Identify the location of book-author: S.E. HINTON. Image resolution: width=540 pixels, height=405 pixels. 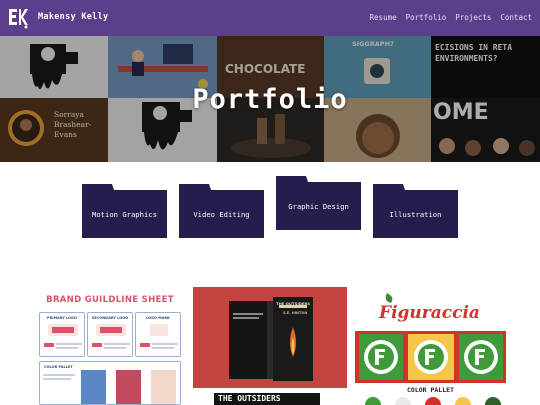
(295, 313).